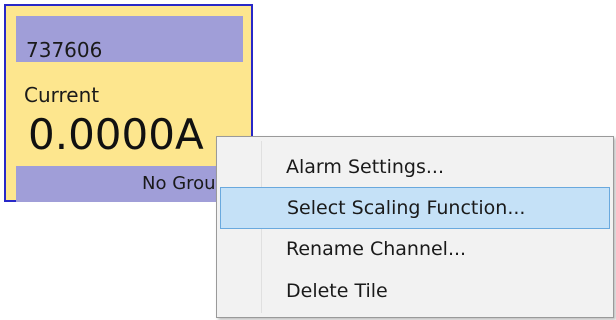 This screenshot has width=616, height=320. Describe the element at coordinates (62, 95) in the screenshot. I see `measurement-label: Current` at that location.